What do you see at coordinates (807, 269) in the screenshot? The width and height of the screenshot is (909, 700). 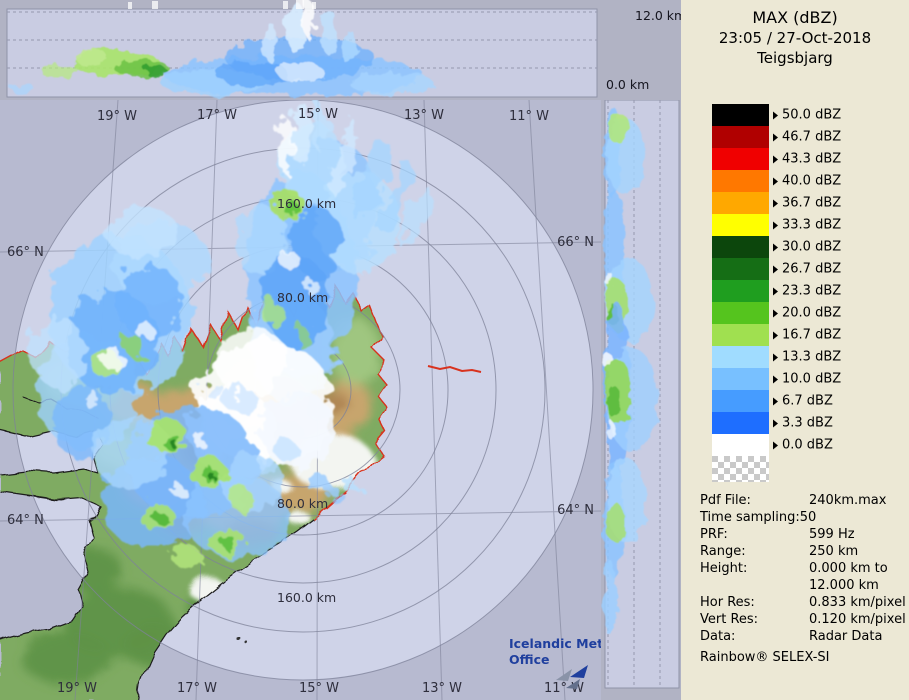 I see `legend-label: 26.7 dBZ` at bounding box center [807, 269].